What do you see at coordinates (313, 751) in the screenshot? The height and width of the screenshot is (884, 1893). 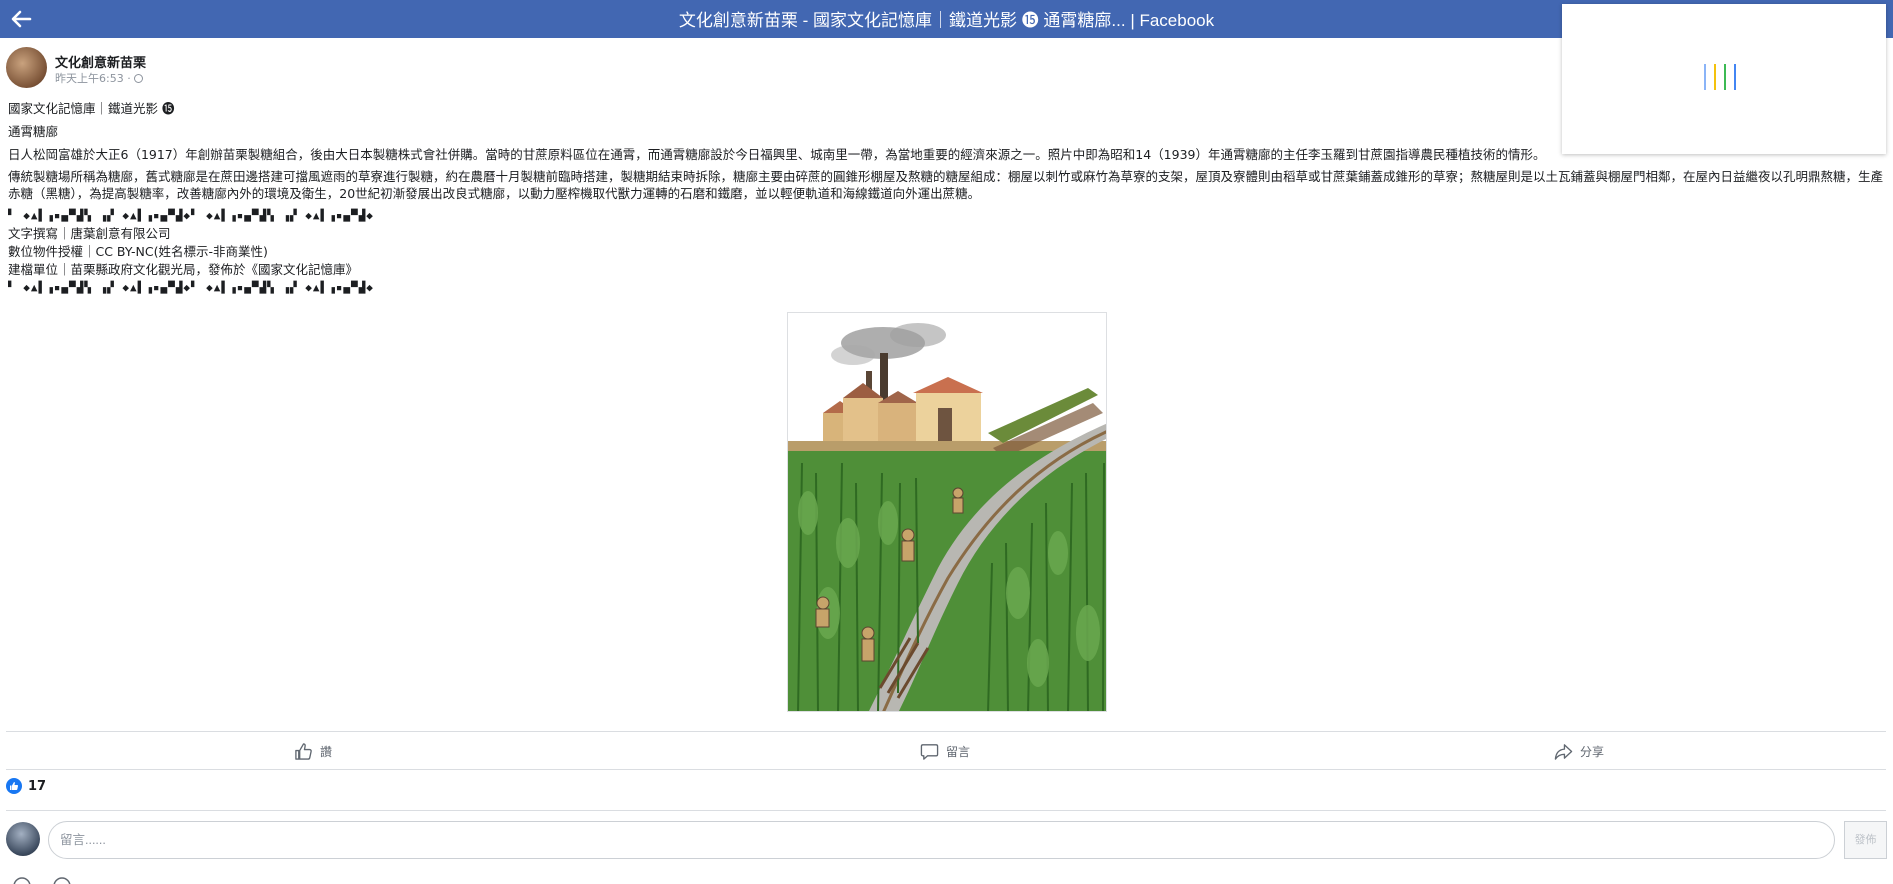 I see `like-button: 讚` at bounding box center [313, 751].